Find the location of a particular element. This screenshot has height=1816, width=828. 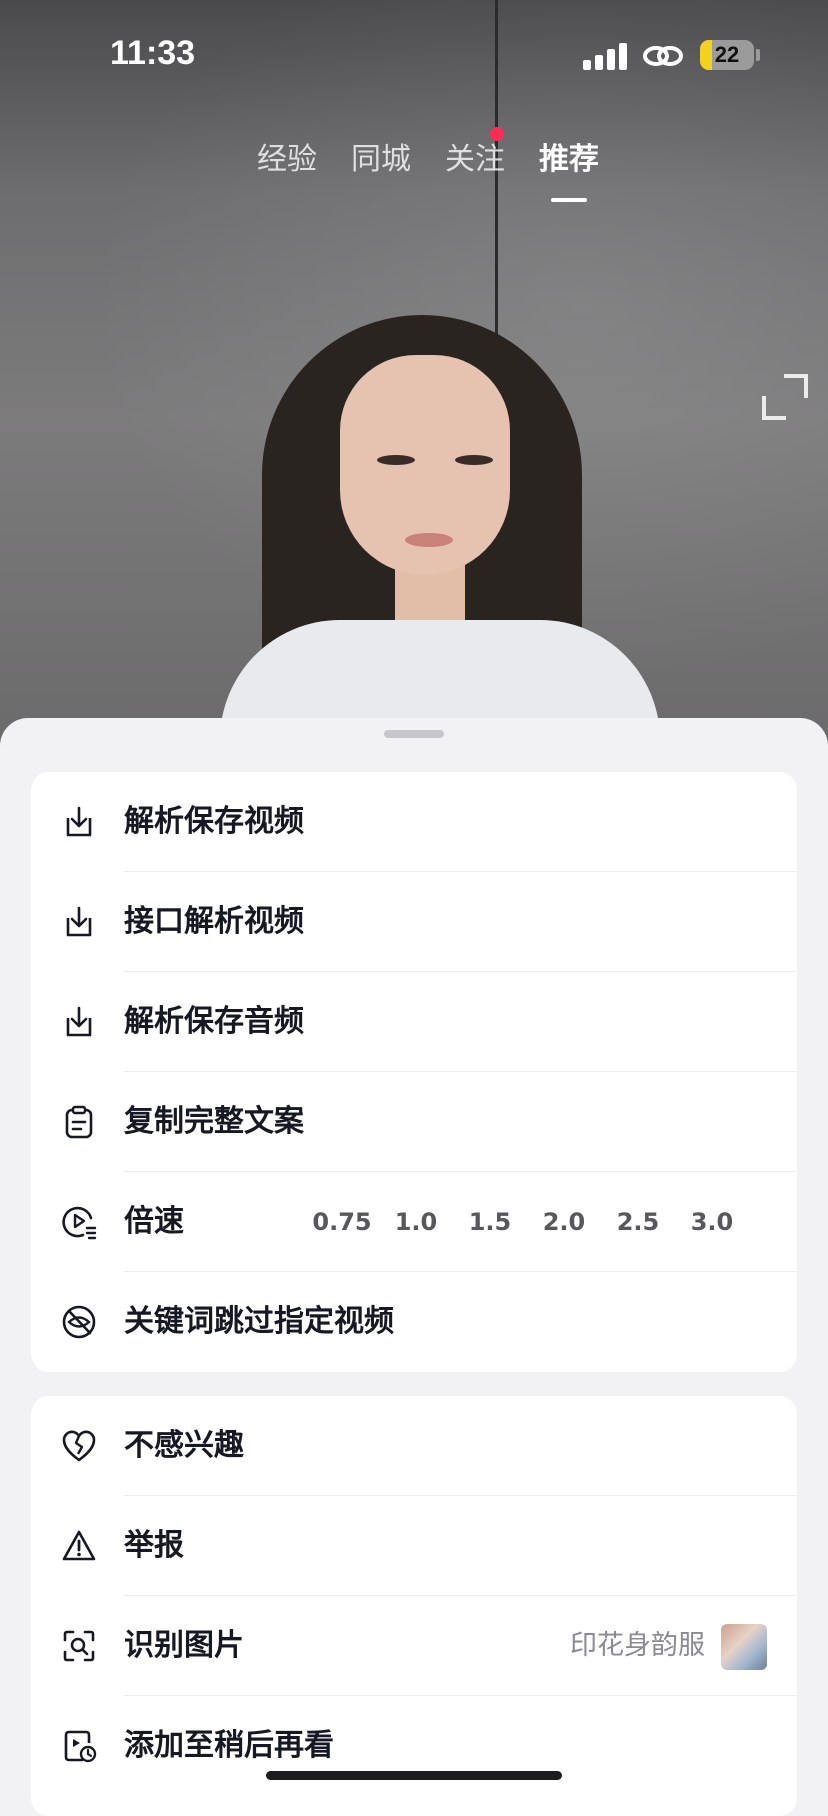

tab-following: 关注 is located at coordinates (475, 156).